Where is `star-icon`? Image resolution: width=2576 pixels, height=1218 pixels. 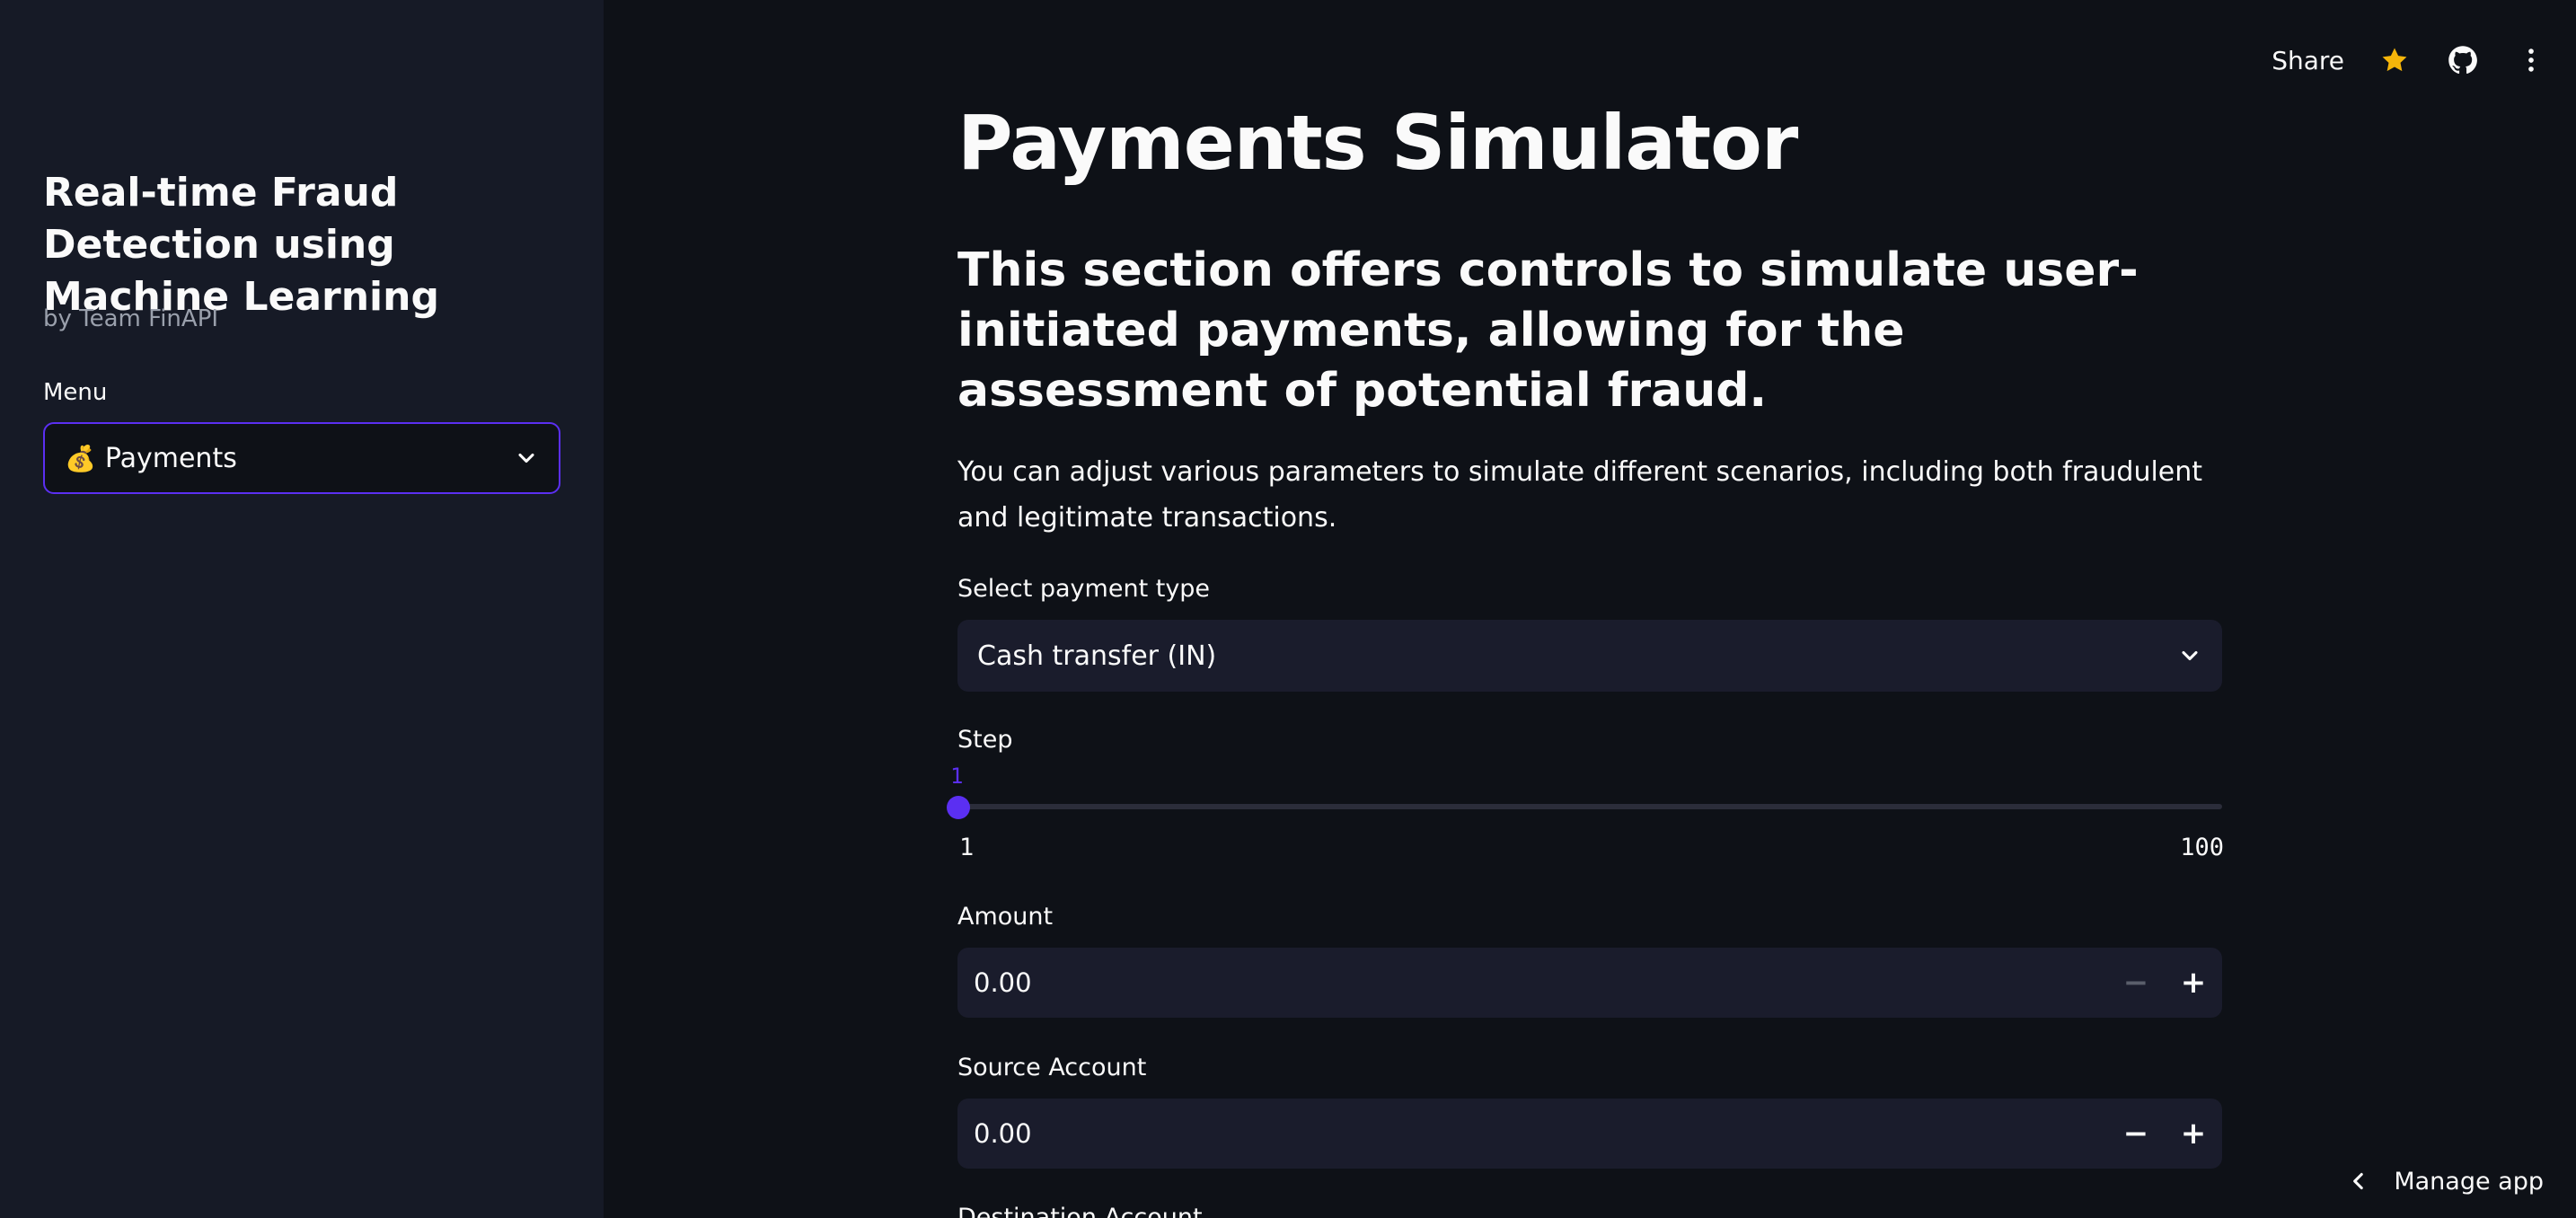 star-icon is located at coordinates (2395, 60).